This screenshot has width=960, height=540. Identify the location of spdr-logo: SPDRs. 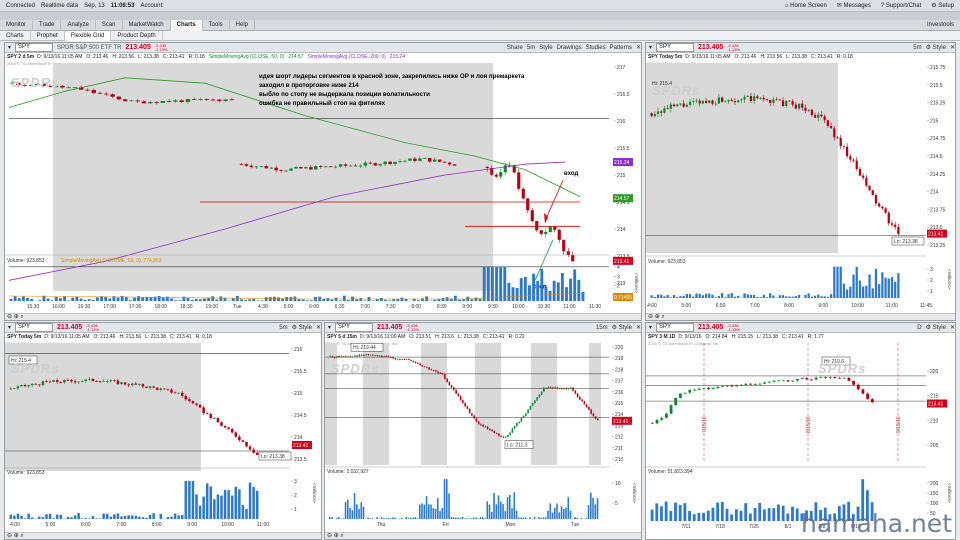
(676, 90).